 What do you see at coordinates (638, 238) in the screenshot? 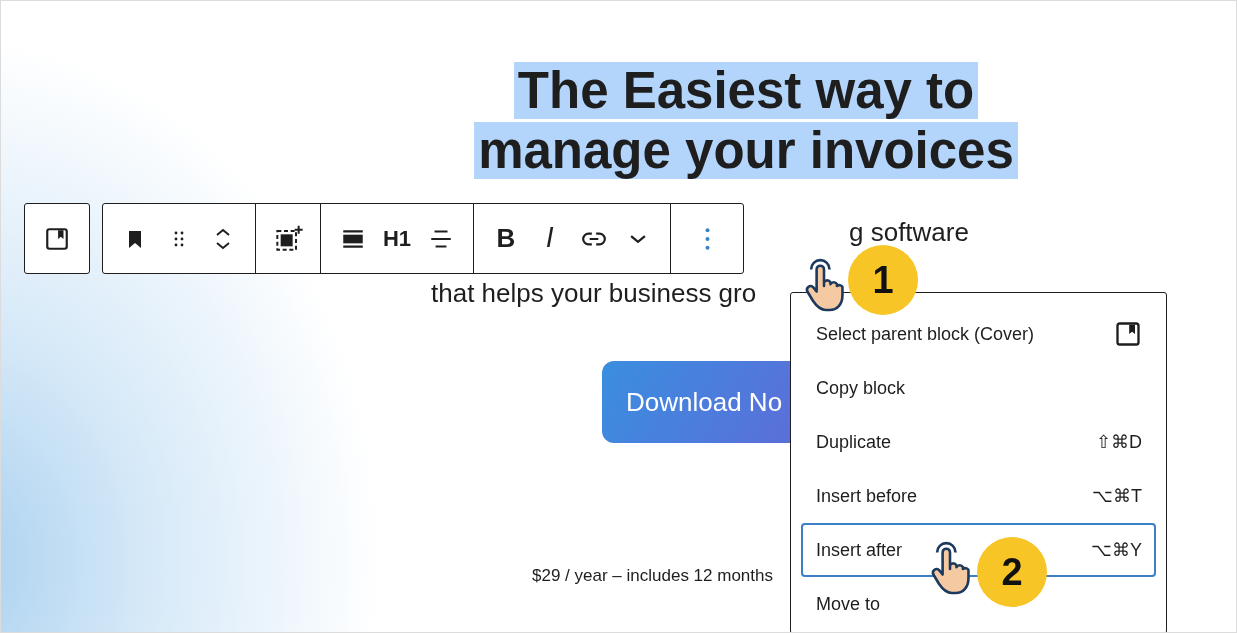
I see `chevron-down-icon` at bounding box center [638, 238].